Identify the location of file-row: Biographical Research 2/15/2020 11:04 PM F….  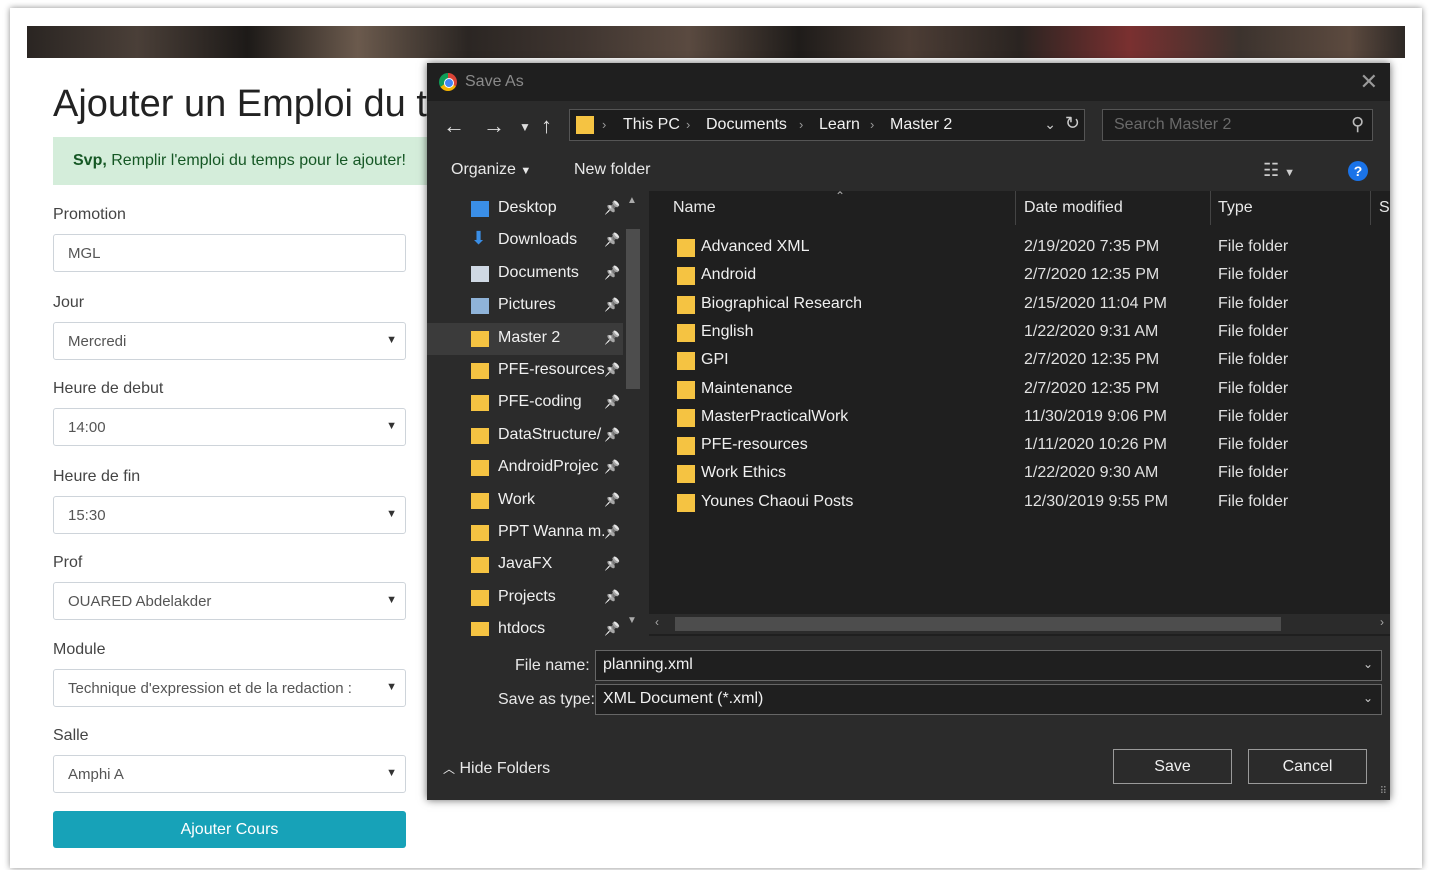
(1019, 305).